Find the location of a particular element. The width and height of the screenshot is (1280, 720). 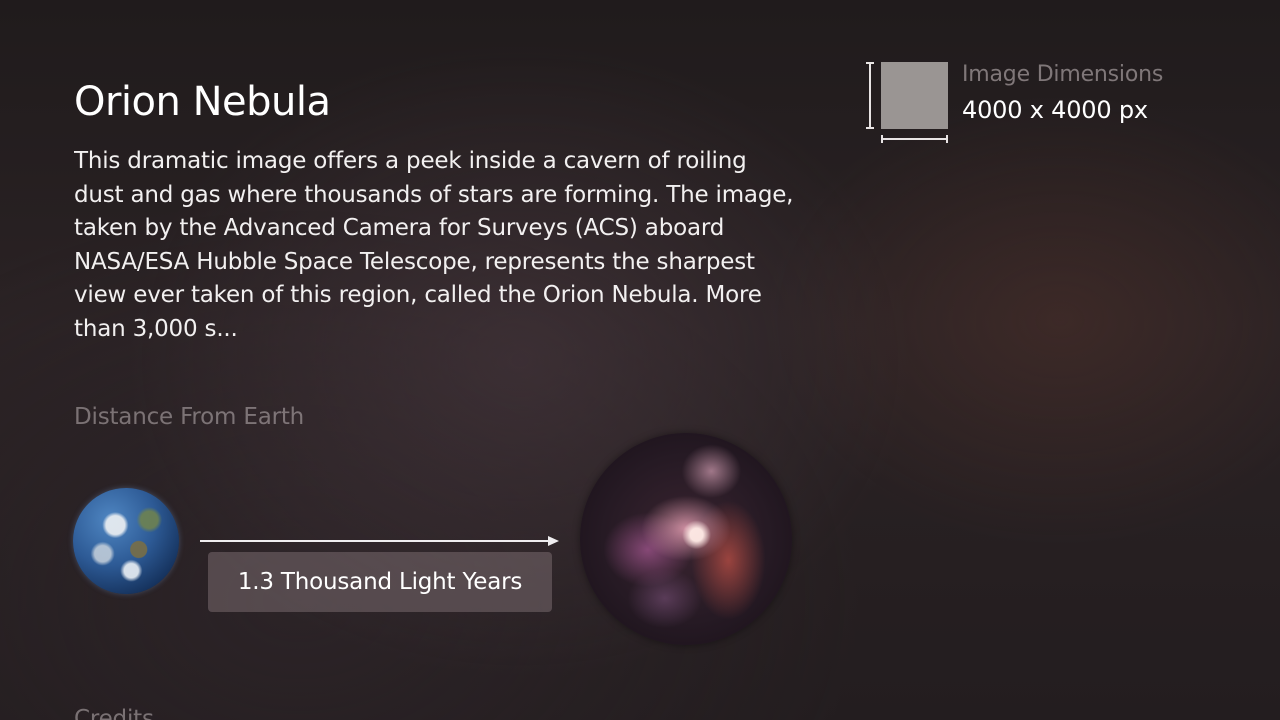

page-title: Orion Nebula is located at coordinates (202, 102).